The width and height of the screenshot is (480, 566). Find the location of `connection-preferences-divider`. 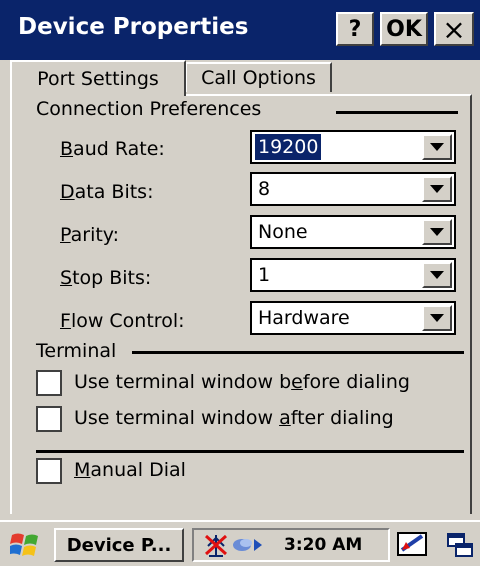

connection-preferences-divider is located at coordinates (397, 112).